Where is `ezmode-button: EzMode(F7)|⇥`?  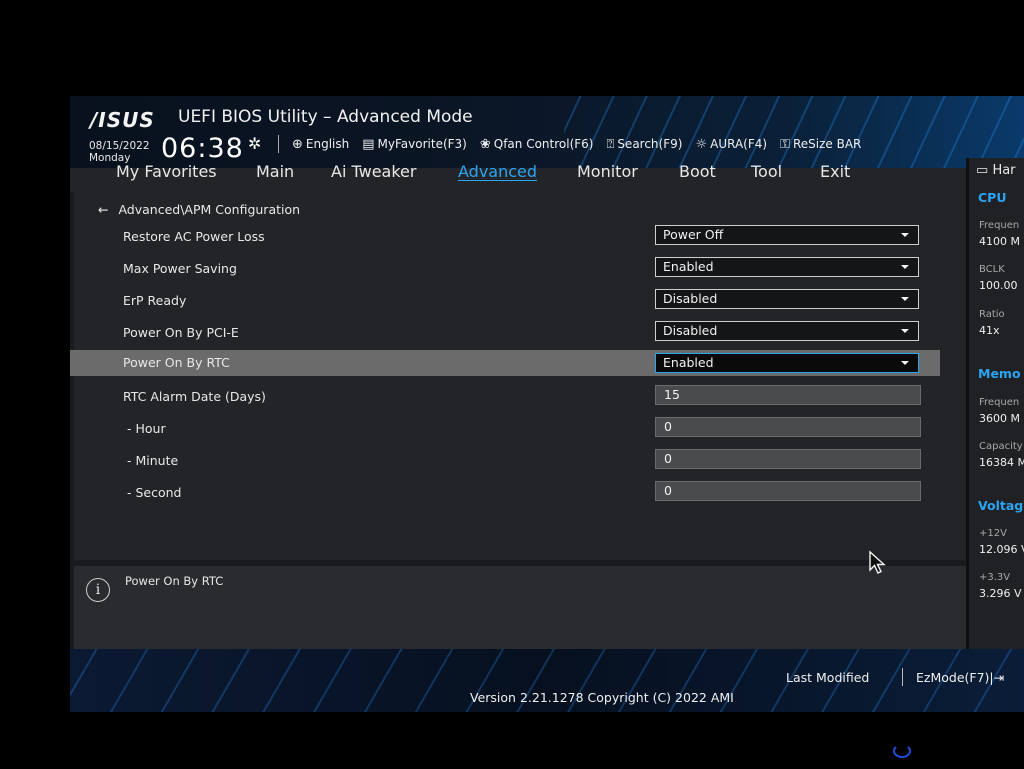 ezmode-button: EzMode(F7)|⇥ is located at coordinates (960, 677).